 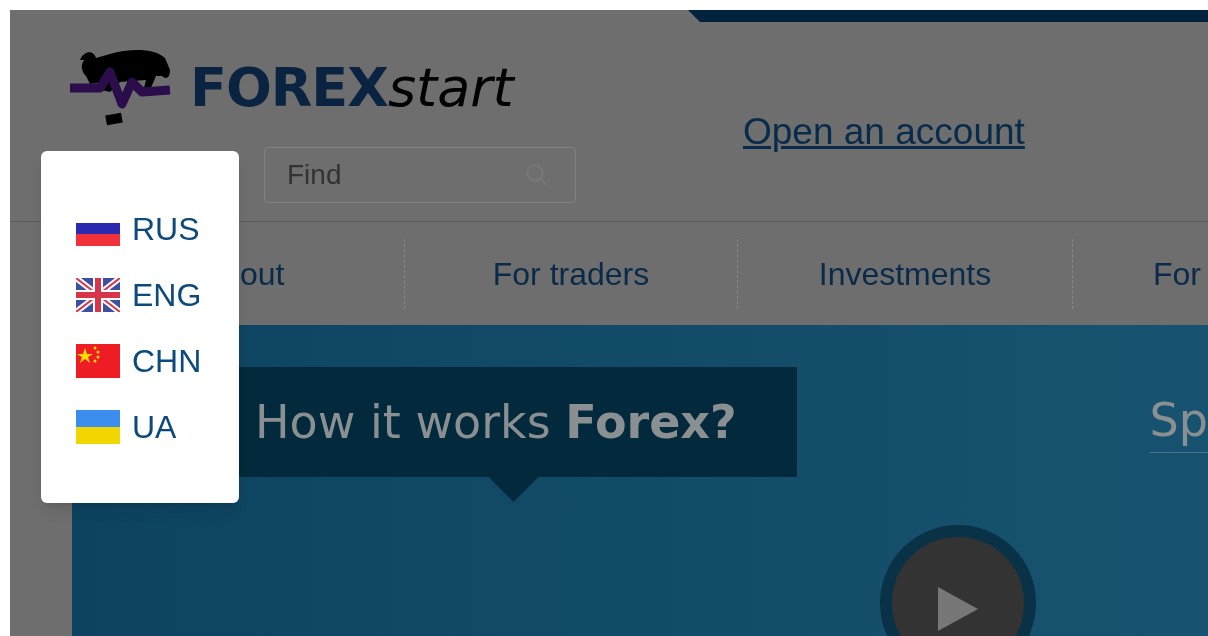 I want to click on brand-name: FOREXstart, so click(x=352, y=87).